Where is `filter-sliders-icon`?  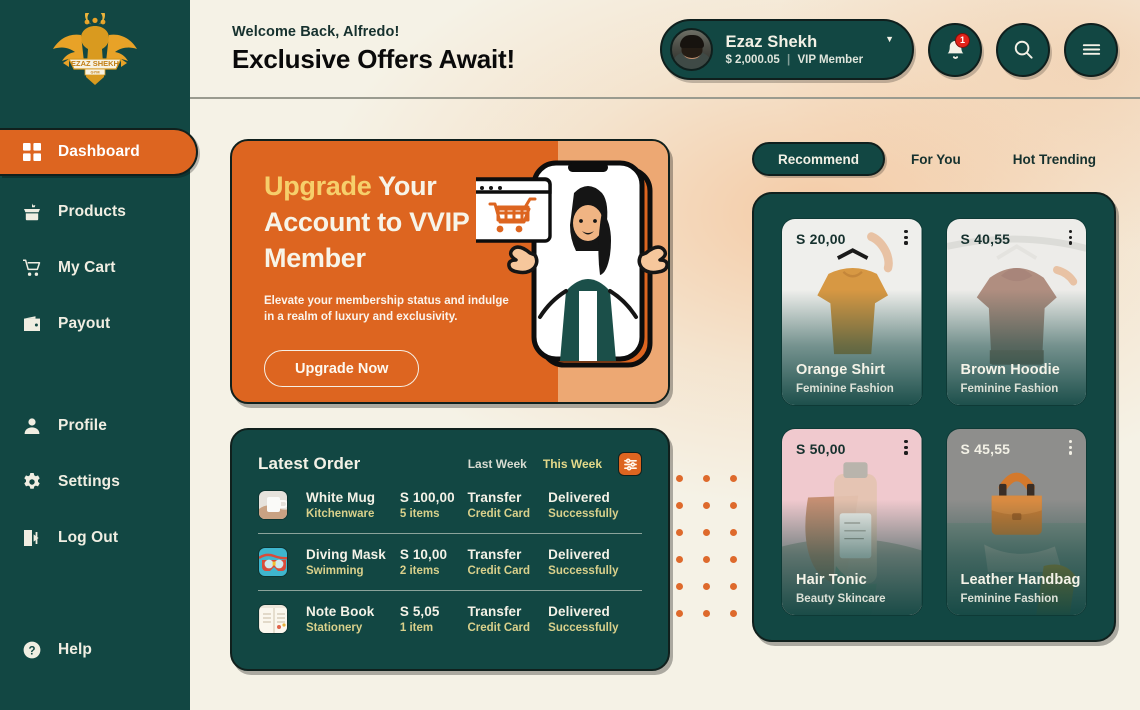
filter-sliders-icon is located at coordinates (630, 464).